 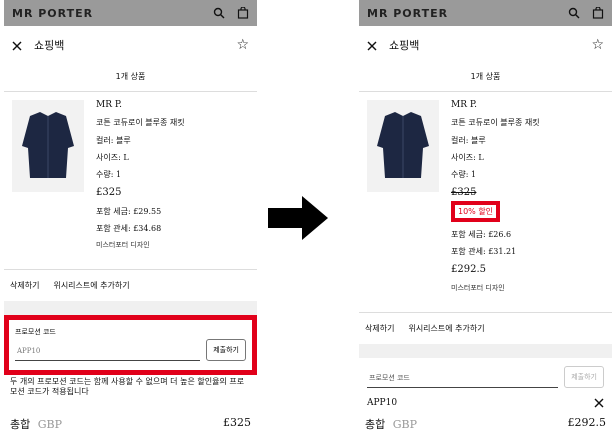 I want to click on original-price: £325, so click(x=464, y=193).